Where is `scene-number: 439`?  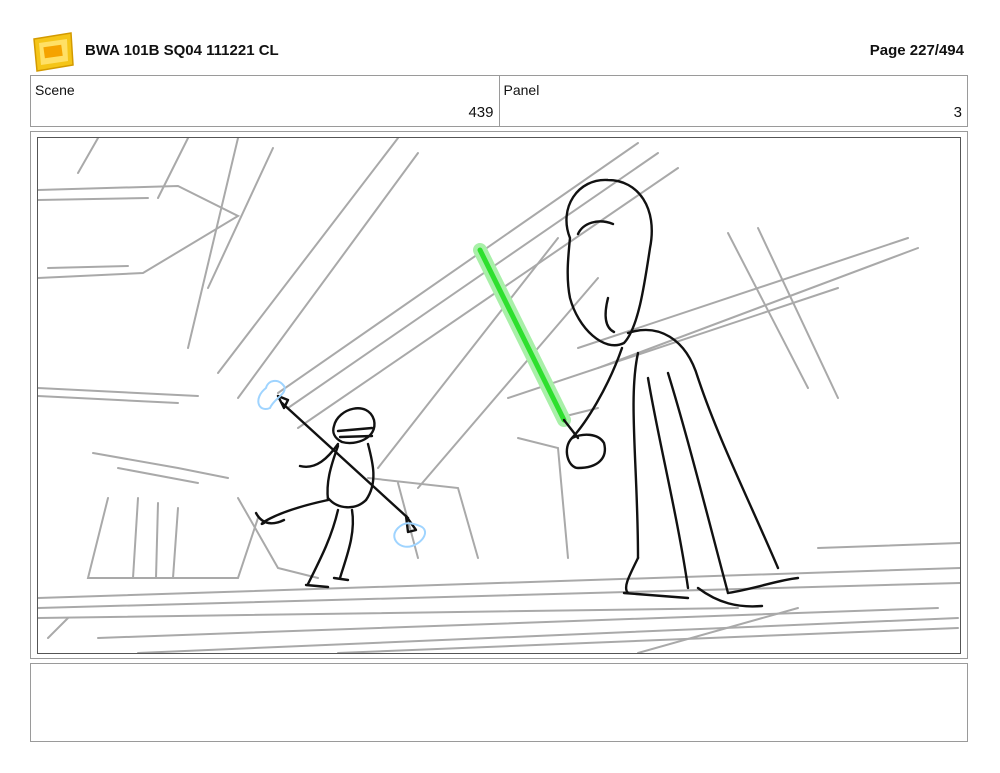 scene-number: 439 is located at coordinates (481, 112).